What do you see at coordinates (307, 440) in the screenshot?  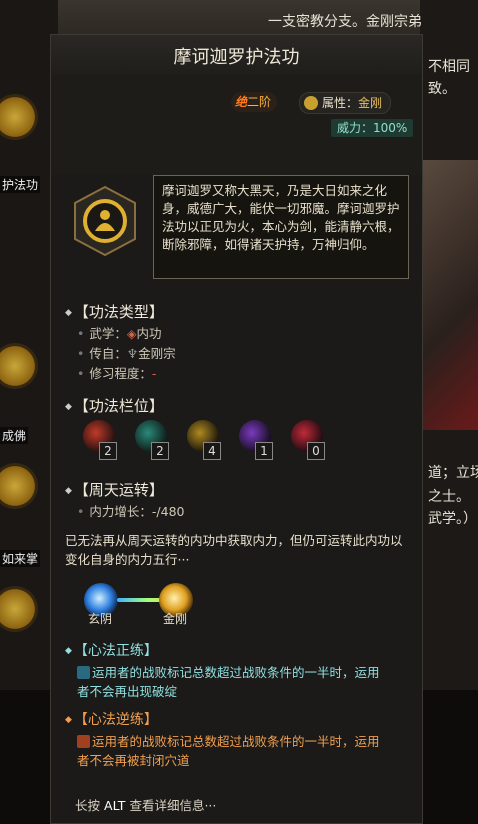 I see `slot-item: 0` at bounding box center [307, 440].